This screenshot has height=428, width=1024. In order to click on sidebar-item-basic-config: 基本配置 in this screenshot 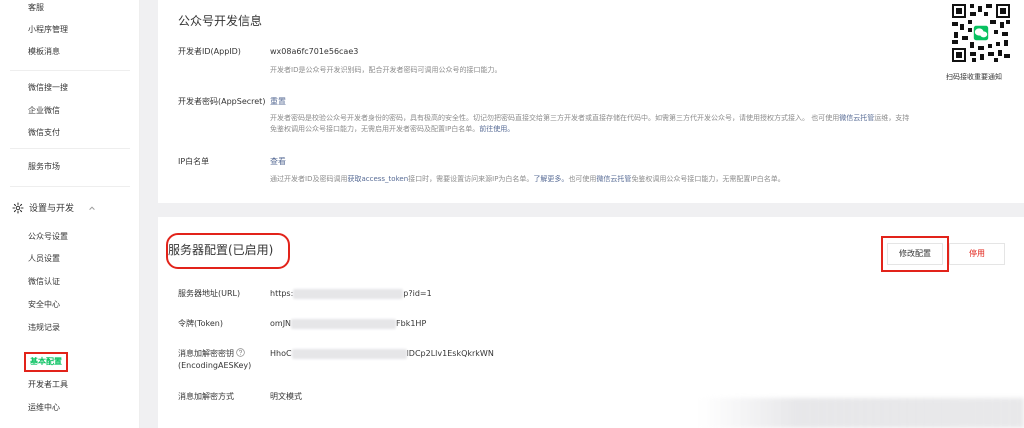, I will do `click(46, 362)`.